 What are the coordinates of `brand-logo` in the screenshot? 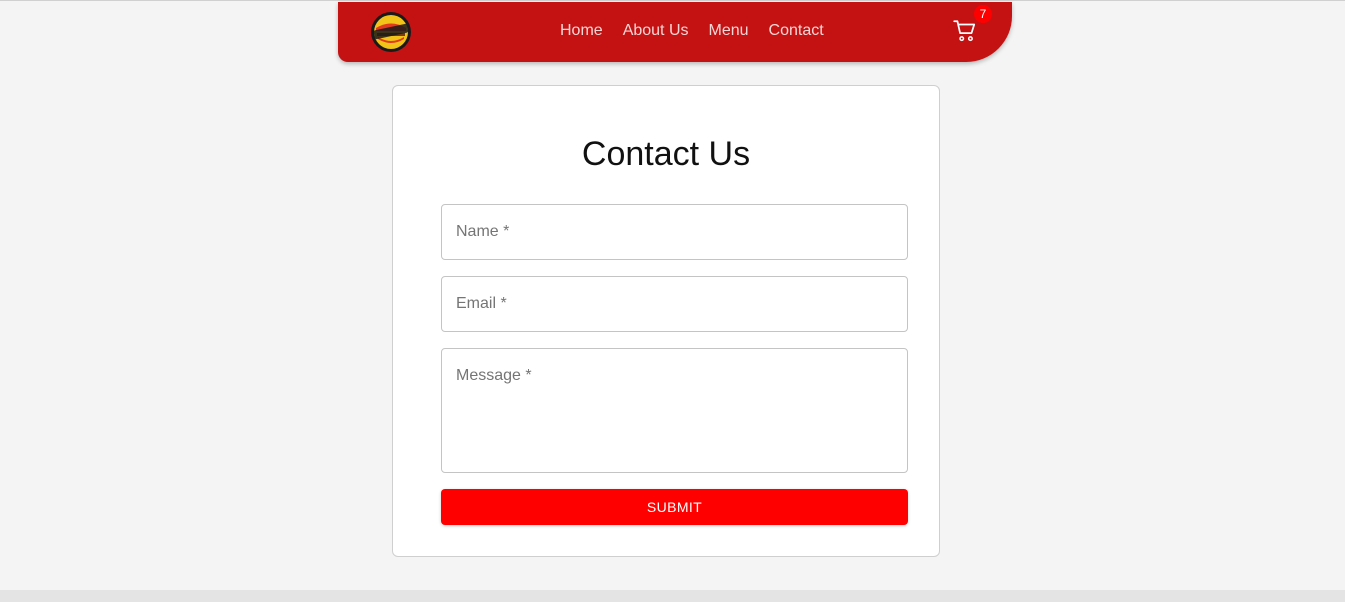 It's located at (391, 32).